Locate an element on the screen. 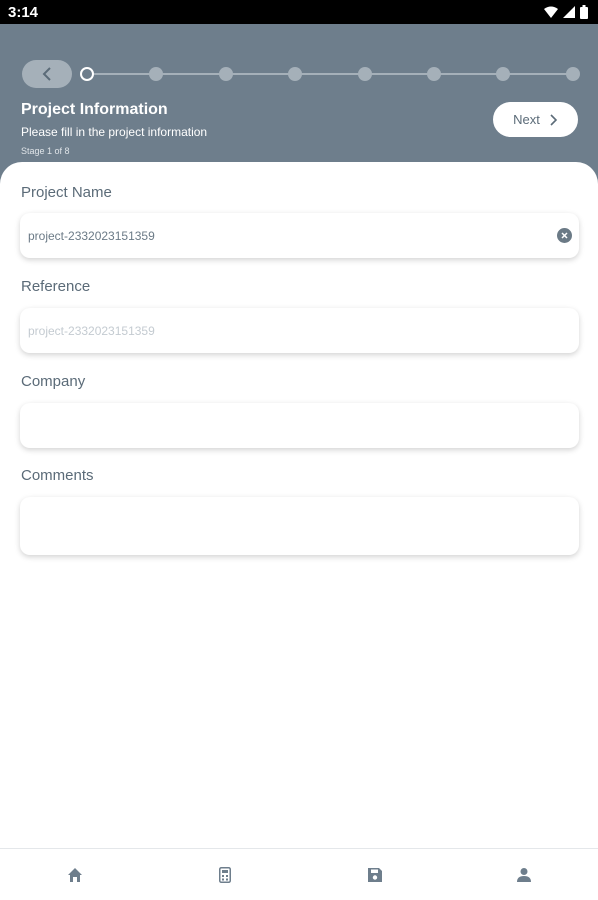  nav-home is located at coordinates (74, 874).